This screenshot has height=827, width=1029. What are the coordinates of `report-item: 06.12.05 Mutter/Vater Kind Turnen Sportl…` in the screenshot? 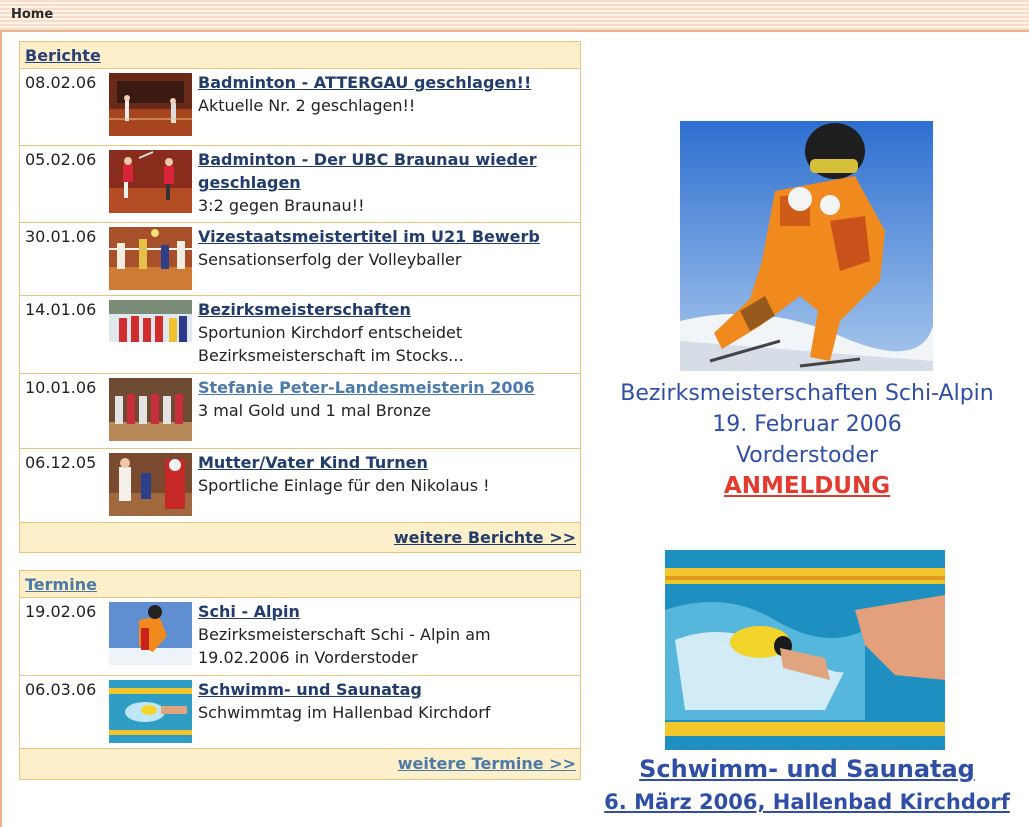 It's located at (300, 486).